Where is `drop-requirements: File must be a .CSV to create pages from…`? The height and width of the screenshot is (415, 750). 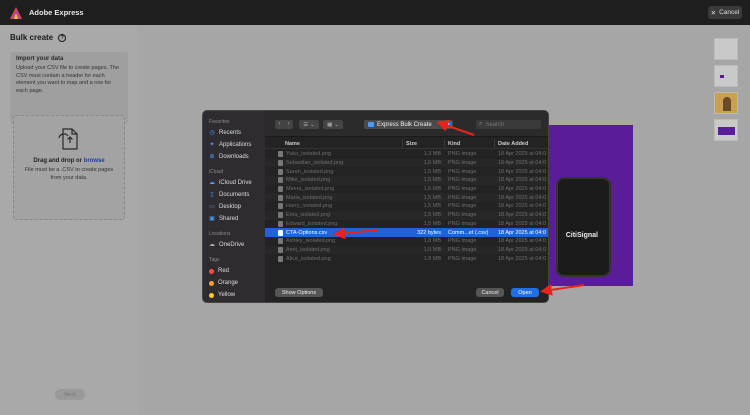
drop-requirements: File must be a .CSV to create pages from… is located at coordinates (69, 174).